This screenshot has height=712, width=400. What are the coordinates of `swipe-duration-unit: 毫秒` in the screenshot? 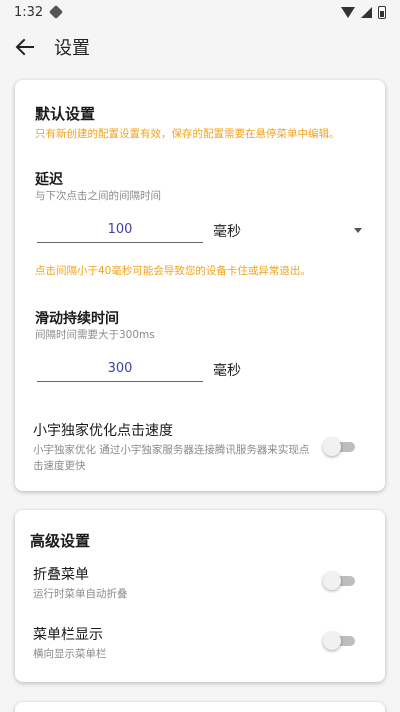 It's located at (227, 371).